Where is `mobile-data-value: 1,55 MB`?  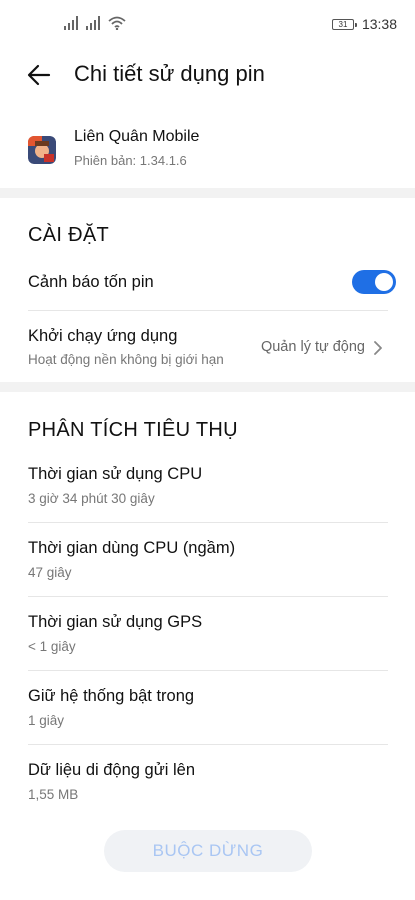 mobile-data-value: 1,55 MB is located at coordinates (53, 794).